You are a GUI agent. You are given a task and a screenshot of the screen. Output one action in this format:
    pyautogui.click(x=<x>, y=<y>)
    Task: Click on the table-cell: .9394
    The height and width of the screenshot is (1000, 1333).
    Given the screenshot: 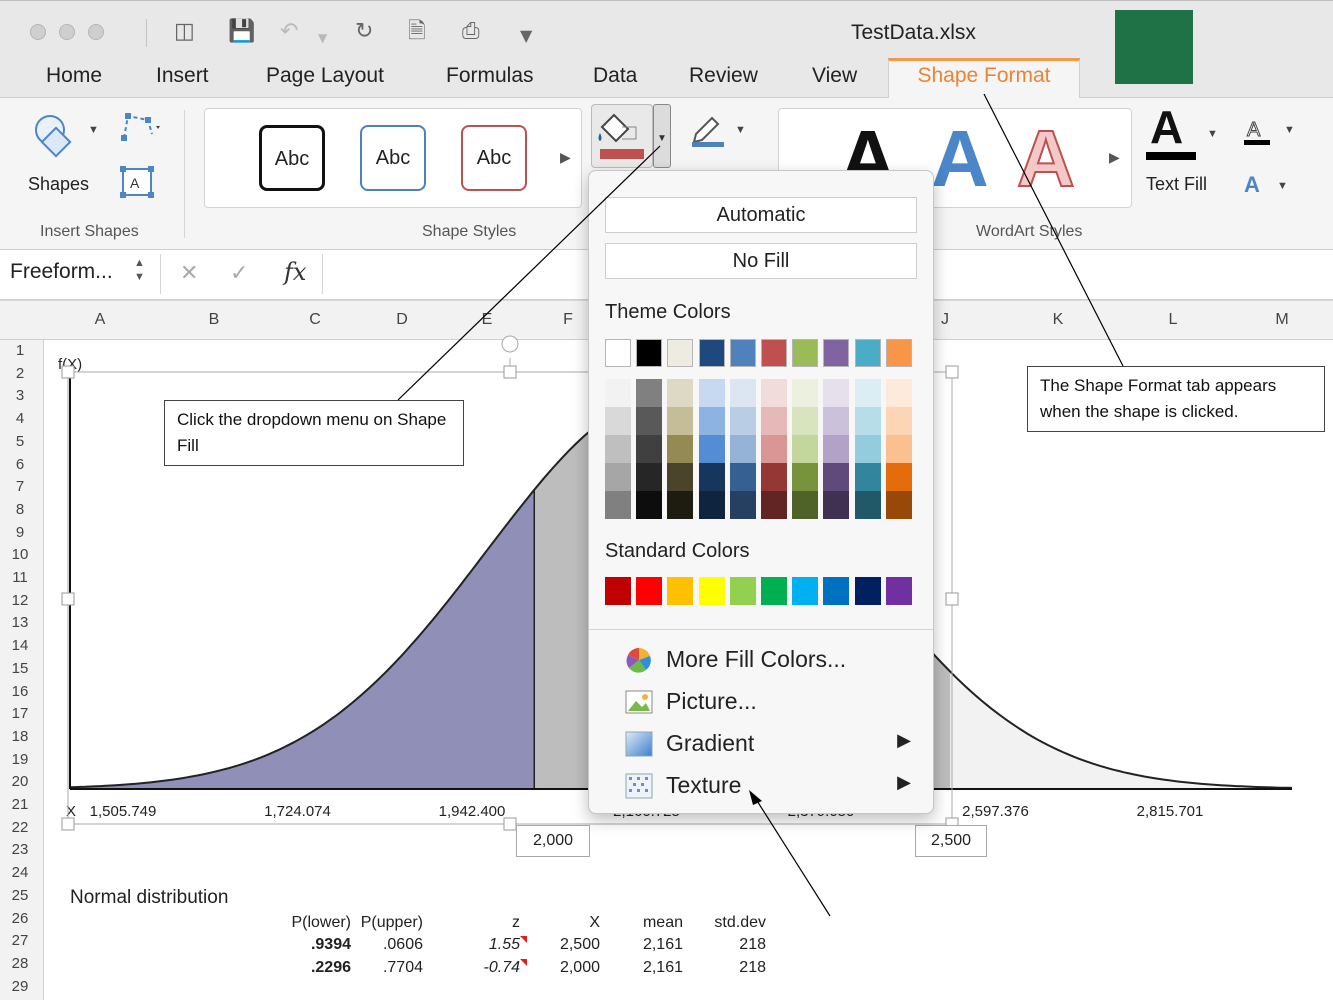 What is the action you would take?
    pyautogui.click(x=331, y=945)
    